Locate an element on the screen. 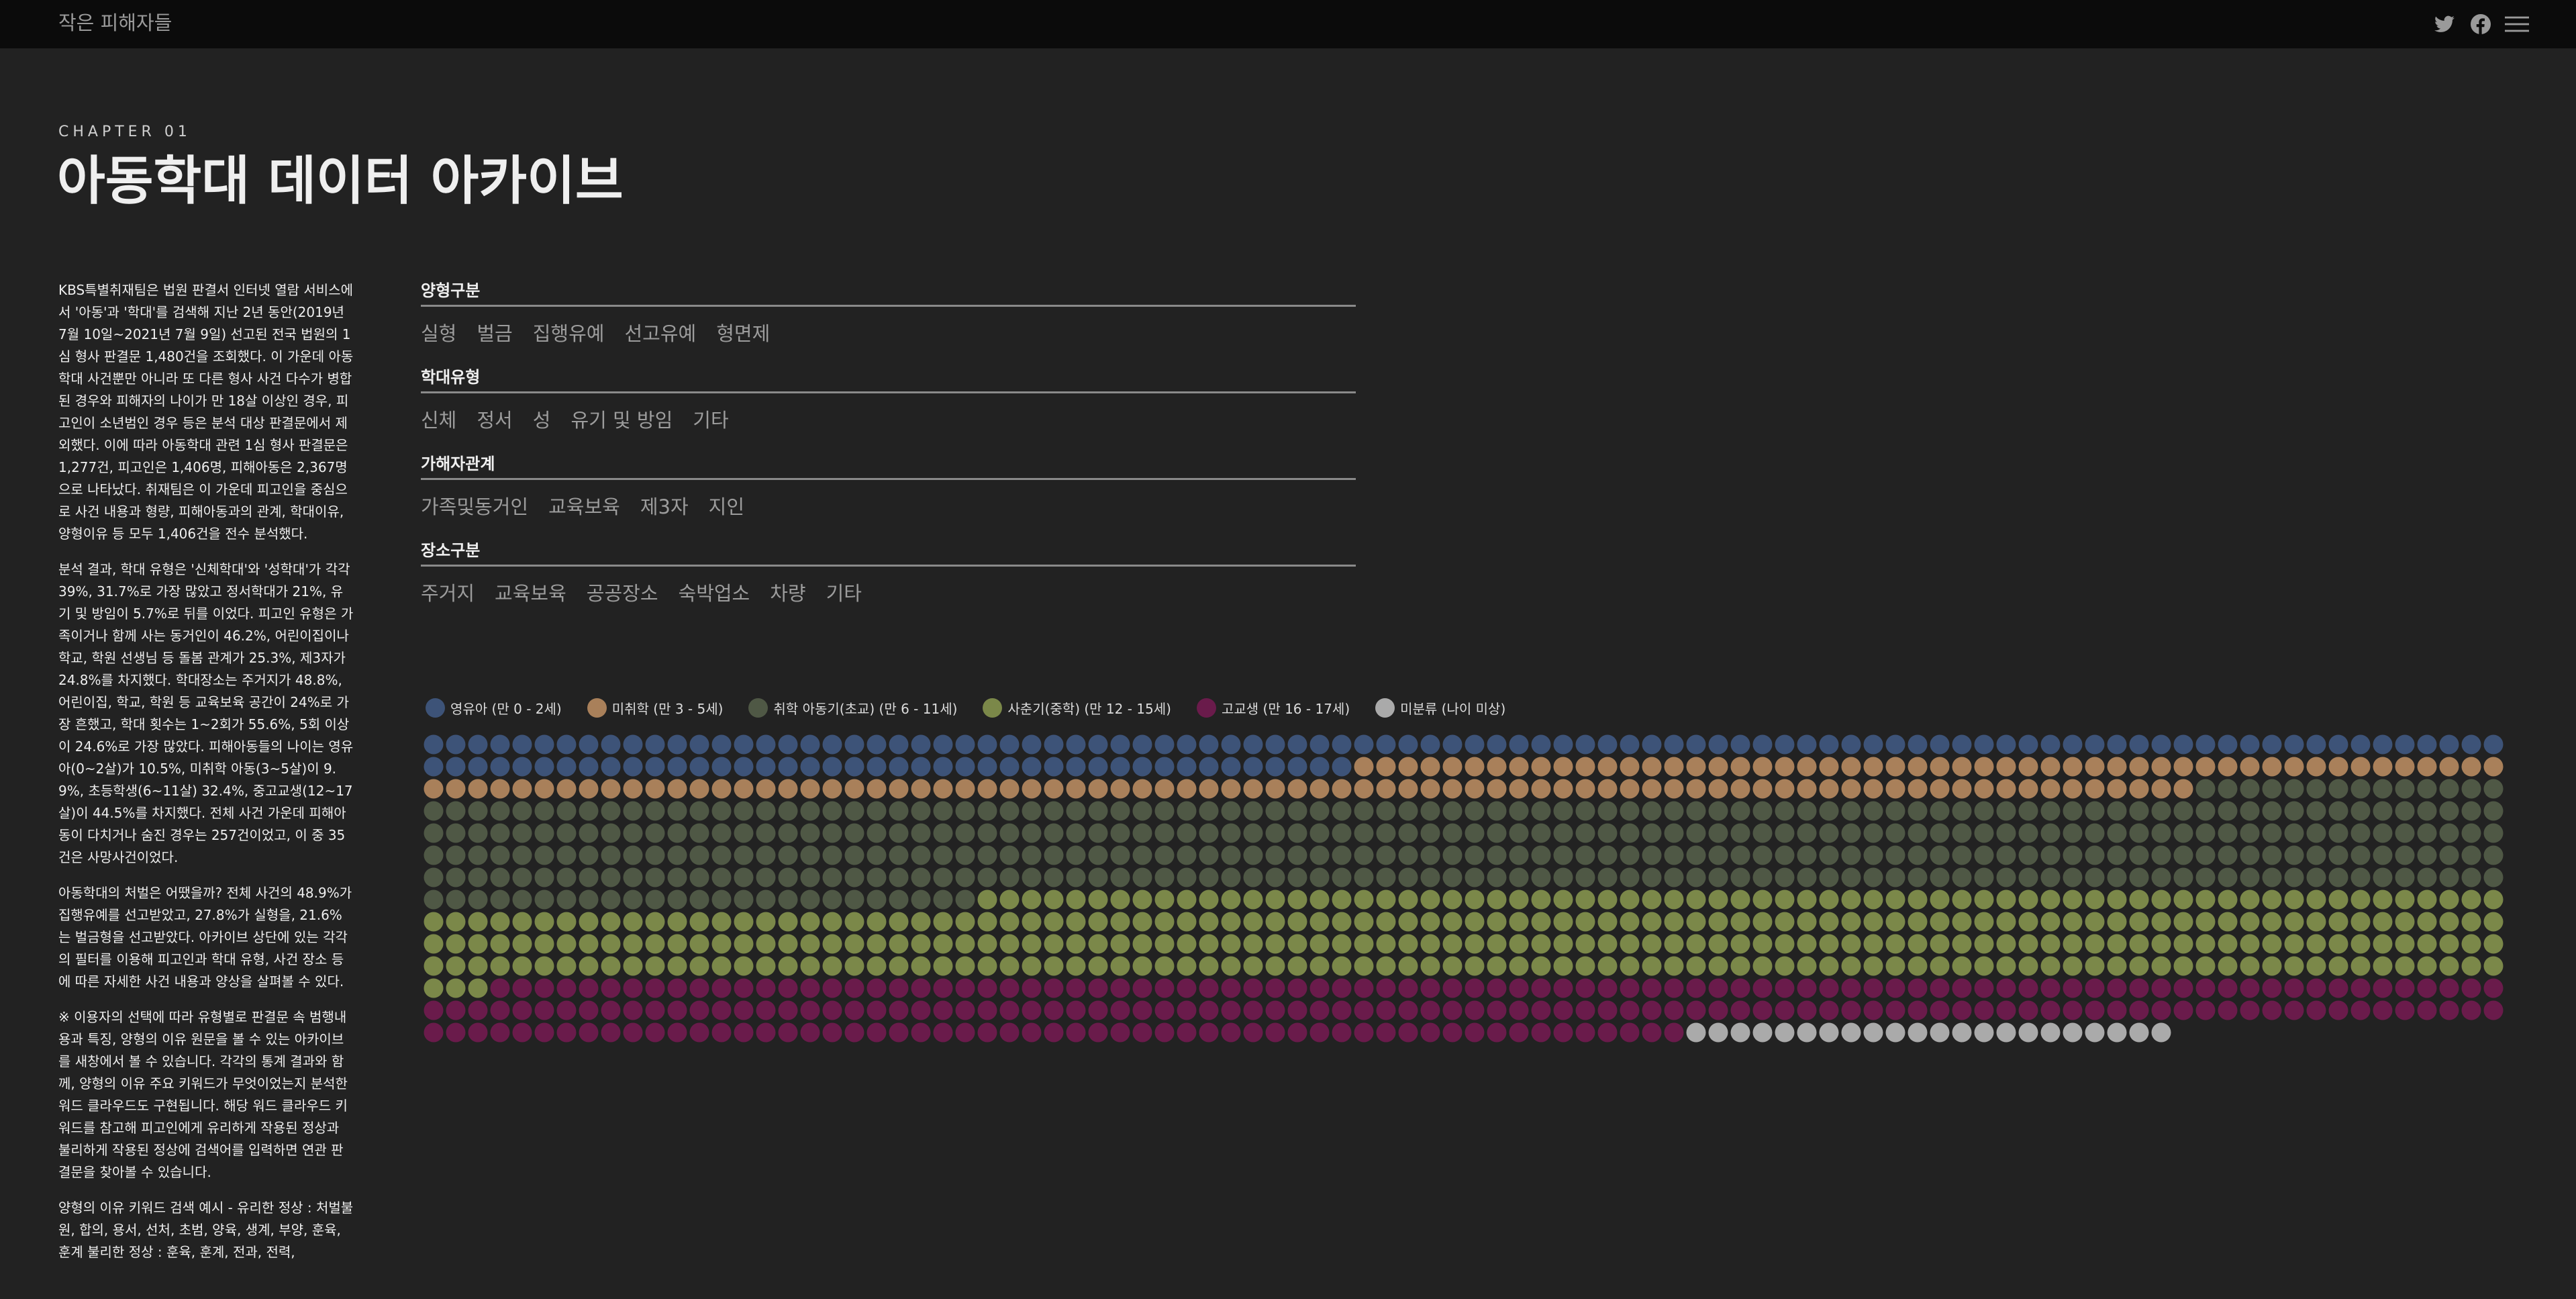 The width and height of the screenshot is (2576, 1299). legend-item: 영유아 (만 0 - 2세) is located at coordinates (494, 708).